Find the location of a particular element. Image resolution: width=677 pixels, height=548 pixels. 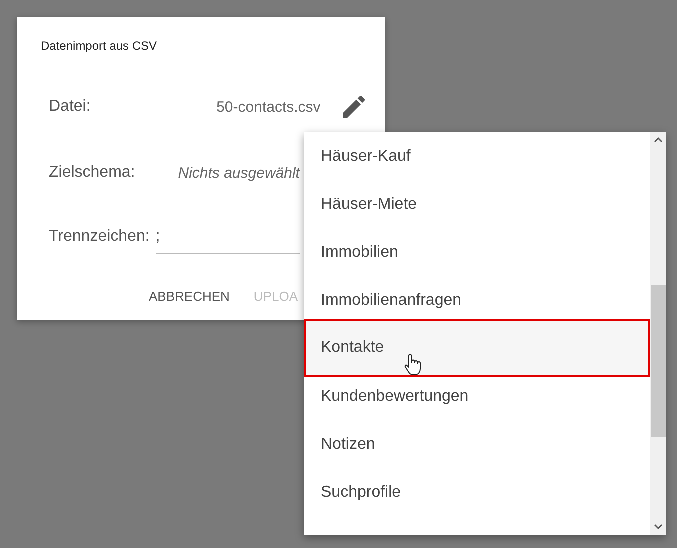

hand-cursor-icon is located at coordinates (413, 365).